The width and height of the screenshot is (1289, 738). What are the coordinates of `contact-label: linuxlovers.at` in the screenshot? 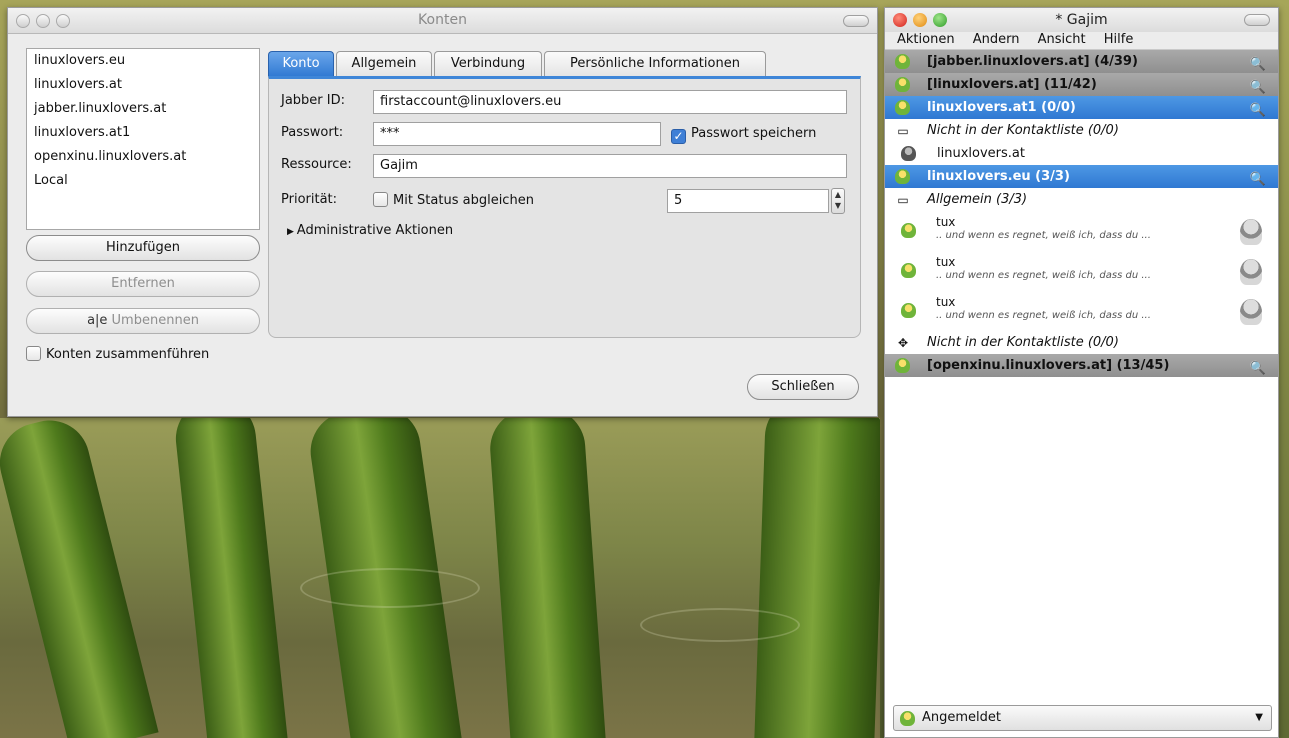 It's located at (981, 153).